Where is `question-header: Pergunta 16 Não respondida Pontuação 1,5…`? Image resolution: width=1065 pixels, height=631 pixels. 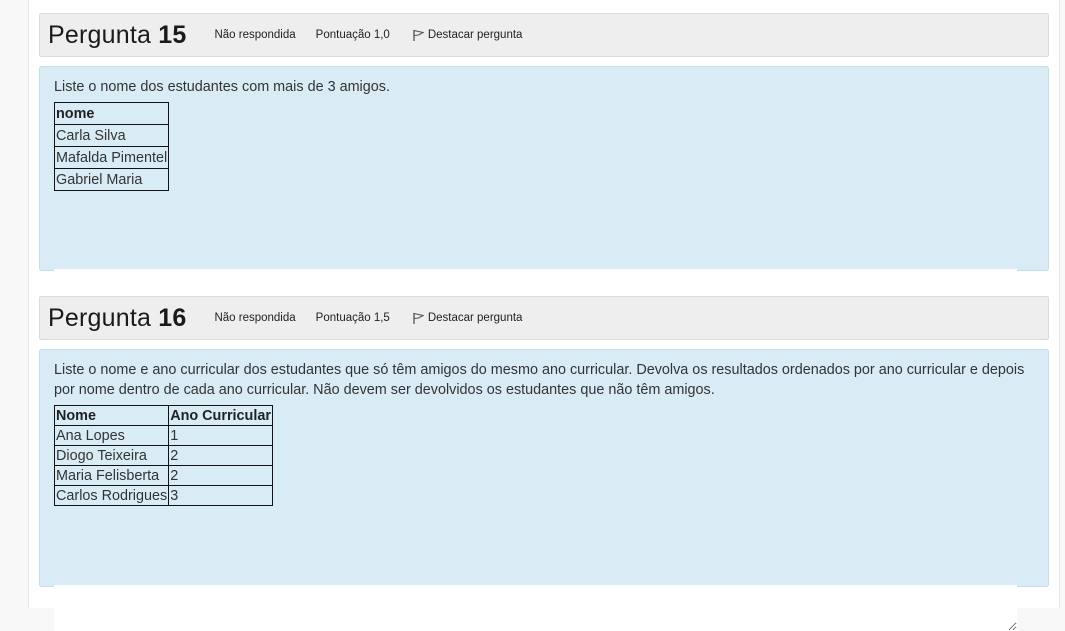
question-header: Pergunta 16 Não respondida Pontuação 1,5… is located at coordinates (544, 318).